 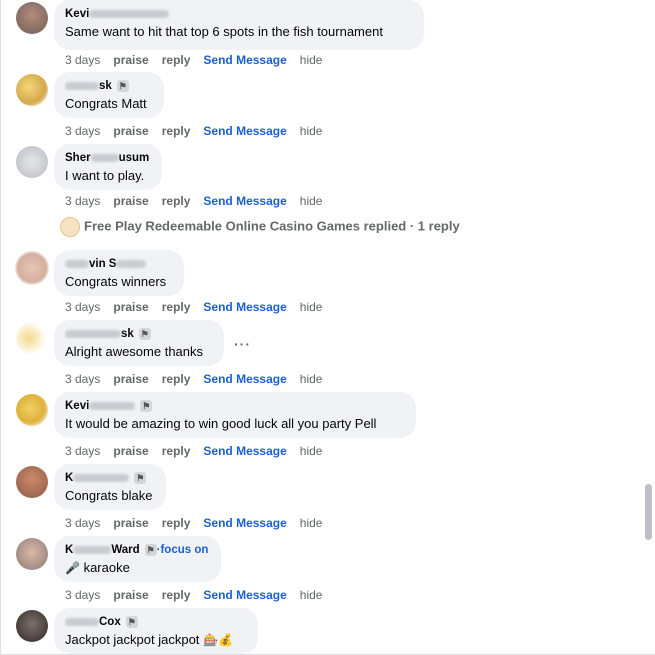 I want to click on comment-text: Congrats blake, so click(x=109, y=495).